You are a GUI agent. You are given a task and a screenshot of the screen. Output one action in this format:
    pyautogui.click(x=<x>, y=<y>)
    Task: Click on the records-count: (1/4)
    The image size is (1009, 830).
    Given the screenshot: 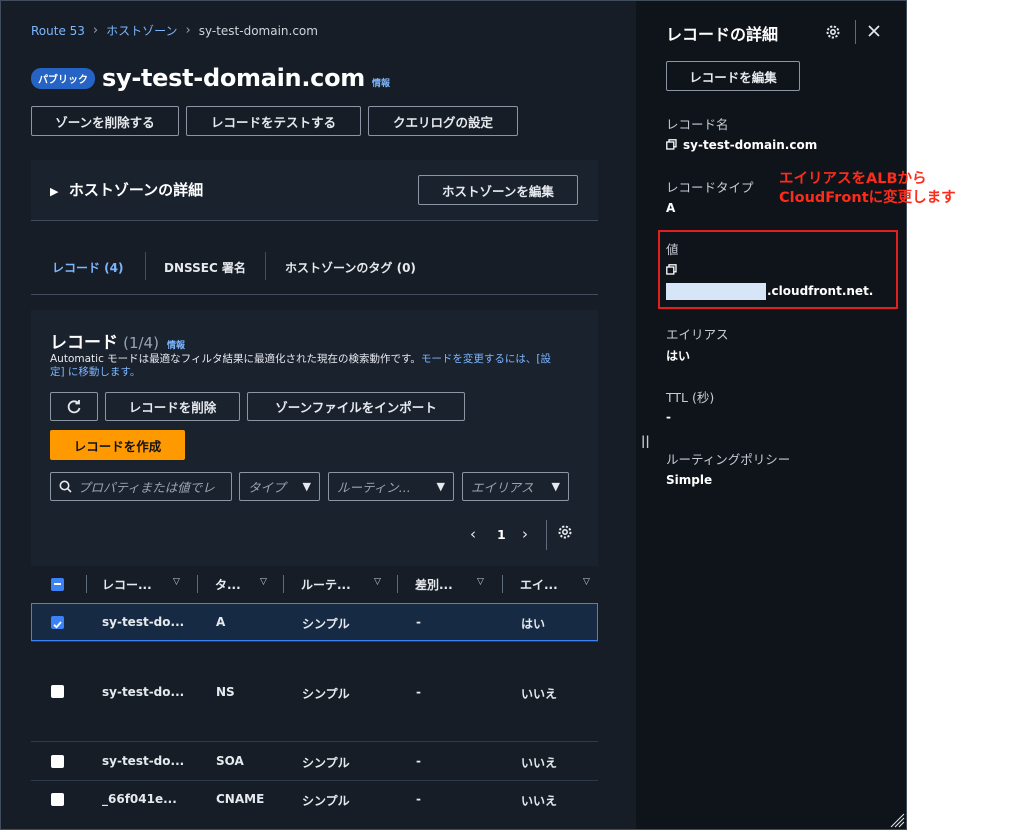 What is the action you would take?
    pyautogui.click(x=141, y=343)
    